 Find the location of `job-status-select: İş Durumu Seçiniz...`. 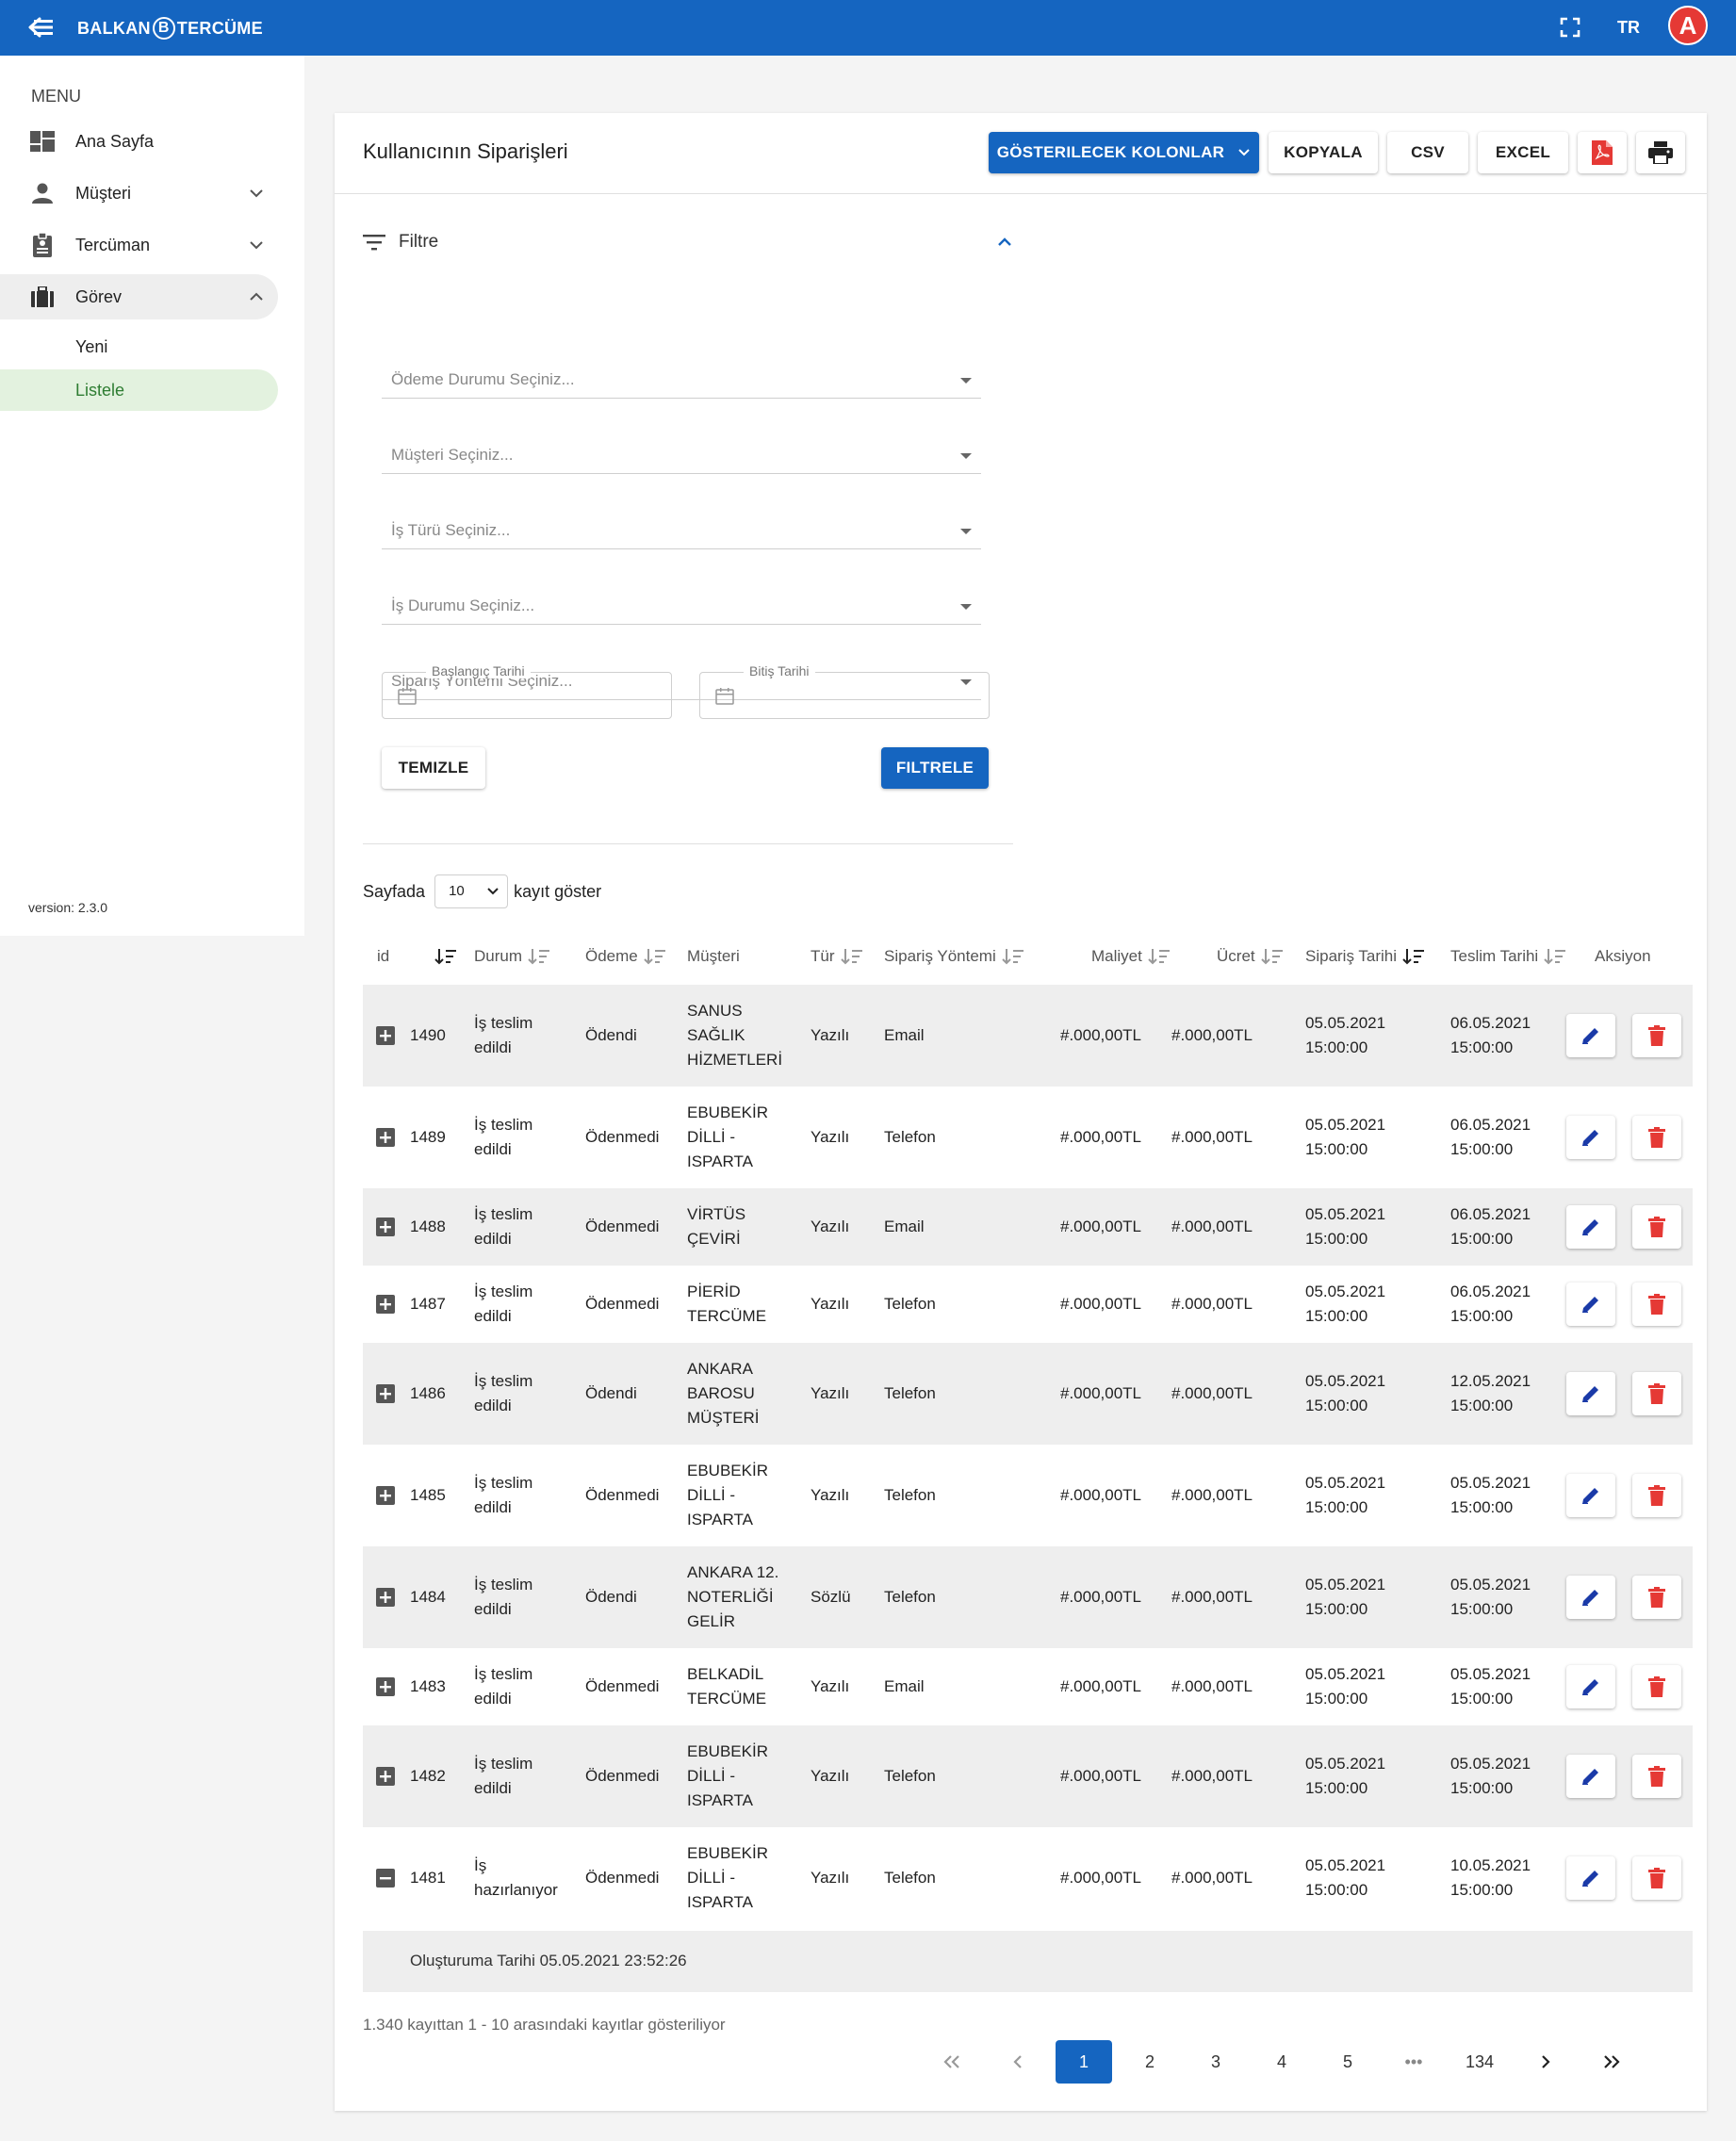

job-status-select: İş Durumu Seçiniz... is located at coordinates (681, 598).